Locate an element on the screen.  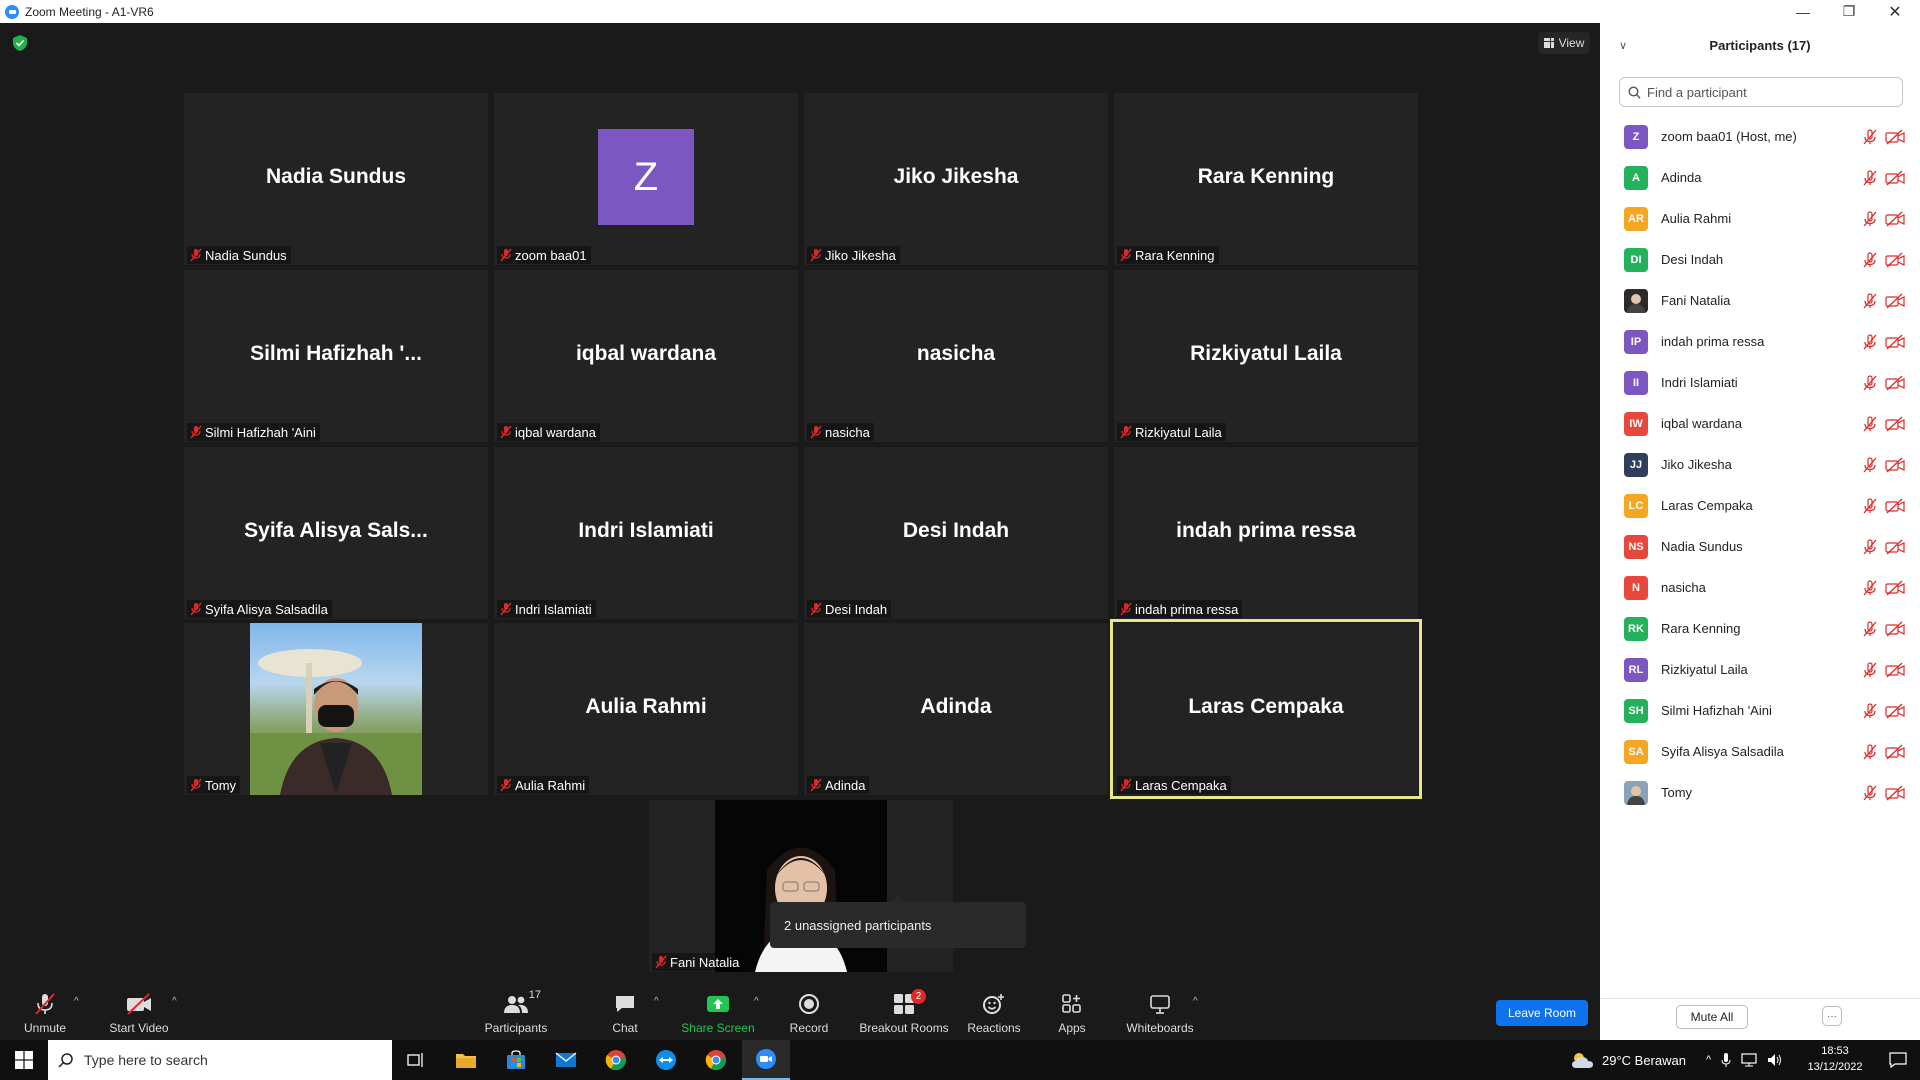
weather-widget: 29°C Berawan is located at coordinates (1628, 1060).